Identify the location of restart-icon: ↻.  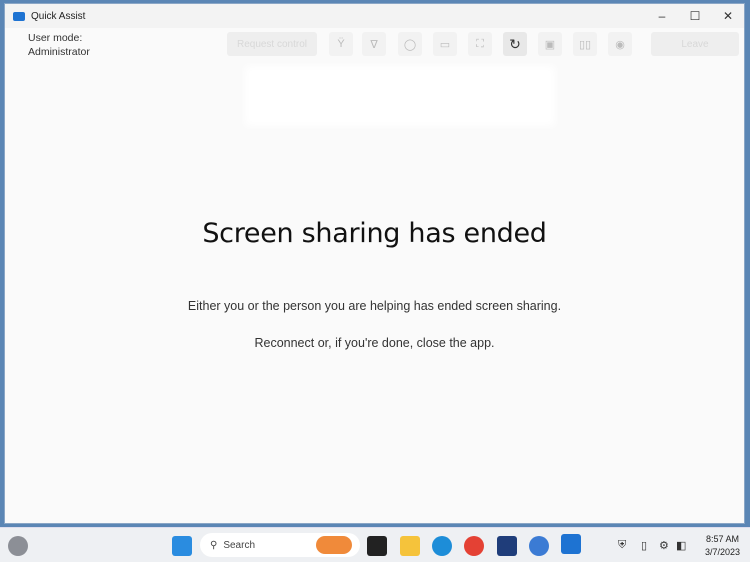
(515, 44).